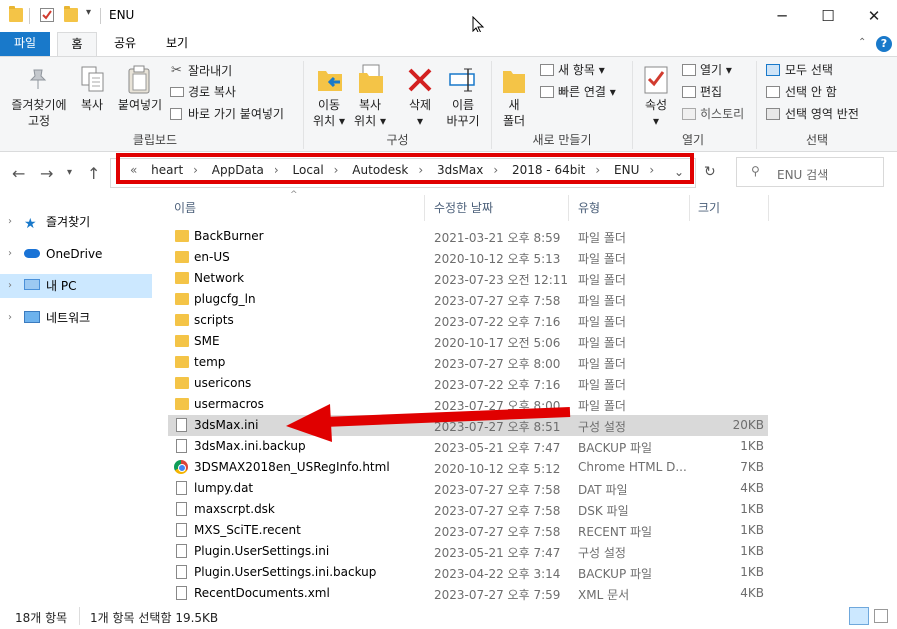  I want to click on sort-ascending-chevron-icon: ^, so click(294, 195).